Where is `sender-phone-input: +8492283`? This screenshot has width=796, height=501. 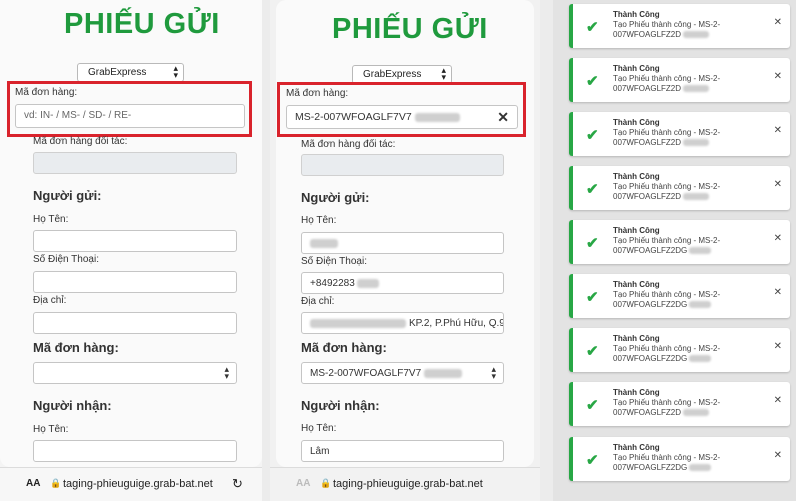
sender-phone-input: +8492283 is located at coordinates (402, 283).